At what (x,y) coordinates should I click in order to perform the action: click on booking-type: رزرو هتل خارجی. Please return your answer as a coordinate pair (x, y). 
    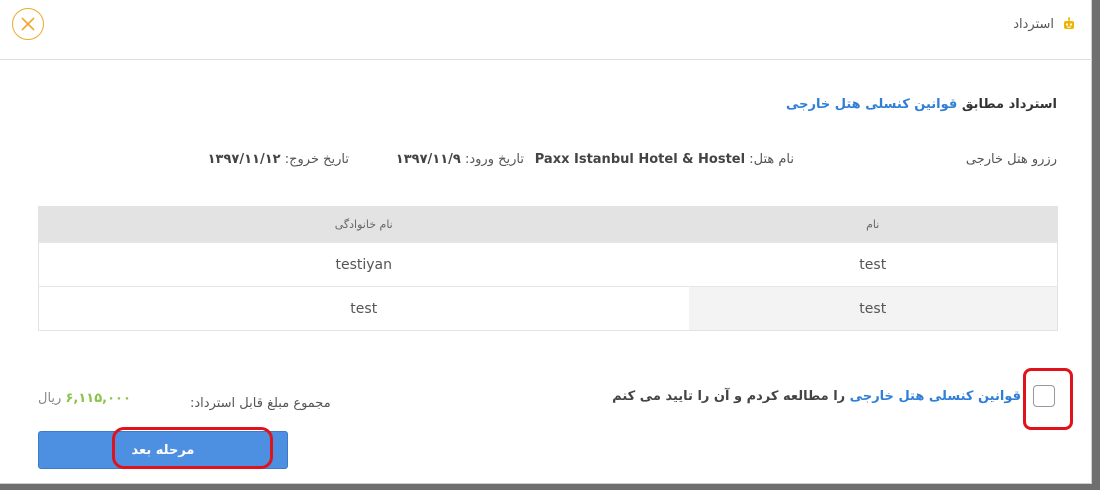
    Looking at the image, I should click on (1011, 159).